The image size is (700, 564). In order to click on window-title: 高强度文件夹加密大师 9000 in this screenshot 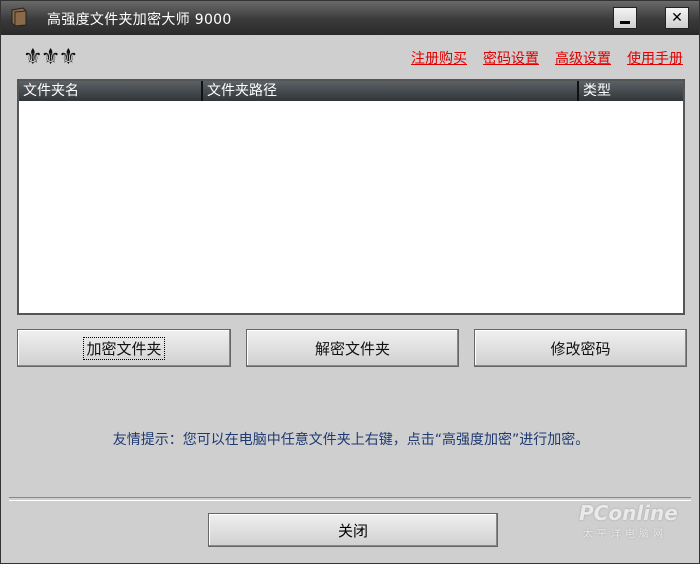, I will do `click(139, 20)`.